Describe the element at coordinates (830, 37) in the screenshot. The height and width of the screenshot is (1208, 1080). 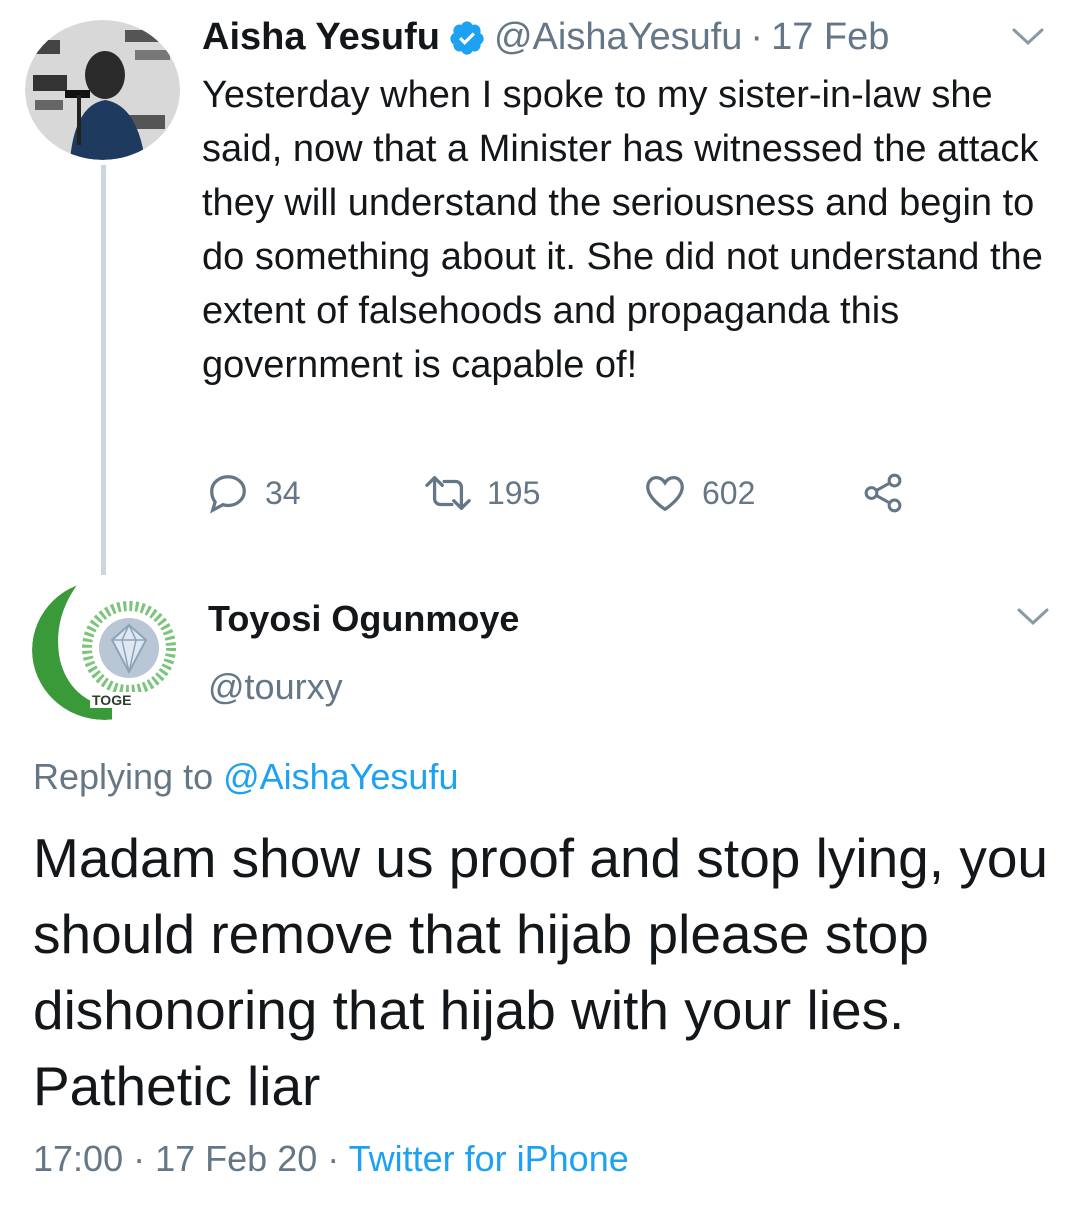
I see `tweet-date: 17 Feb` at that location.